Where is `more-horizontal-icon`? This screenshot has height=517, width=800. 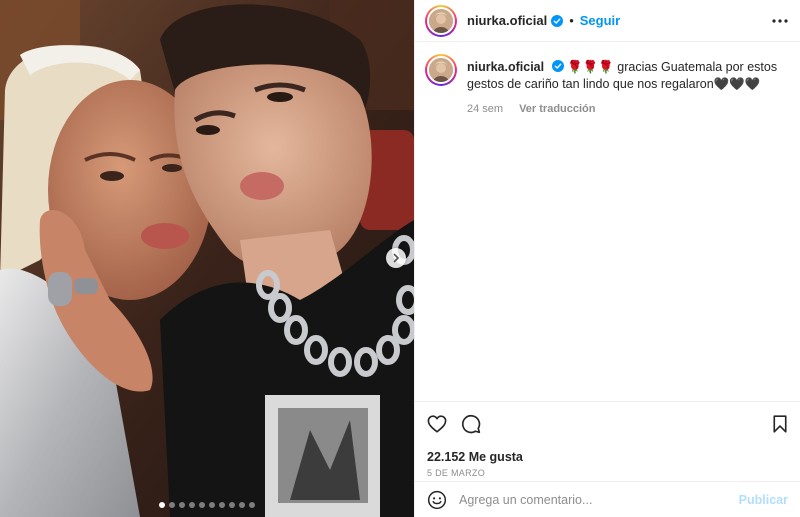
more-horizontal-icon is located at coordinates (780, 20).